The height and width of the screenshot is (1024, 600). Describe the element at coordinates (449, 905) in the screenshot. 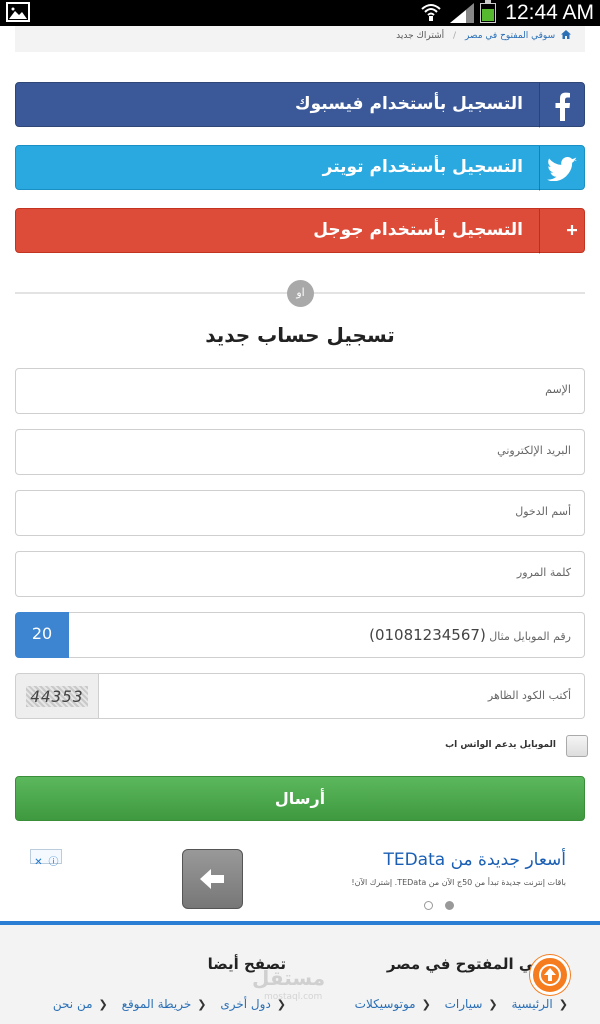

I see `pagination-dot-active` at that location.